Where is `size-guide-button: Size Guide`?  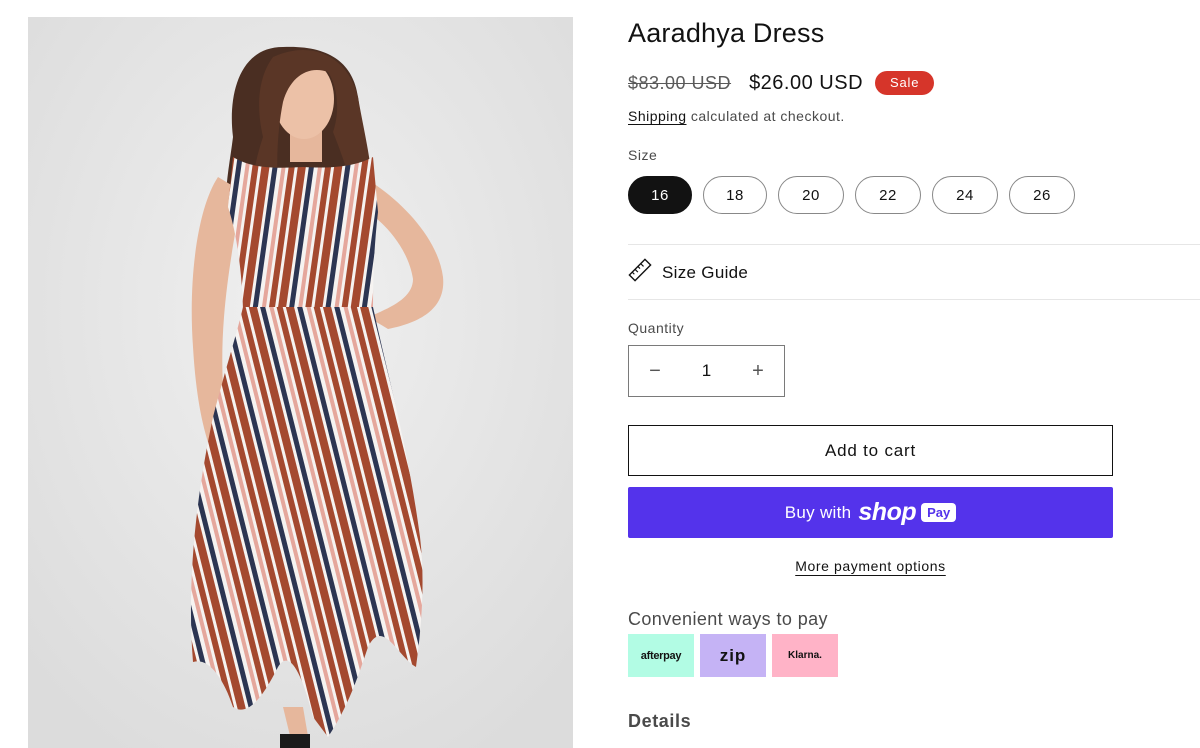
size-guide-button: Size Guide is located at coordinates (688, 272).